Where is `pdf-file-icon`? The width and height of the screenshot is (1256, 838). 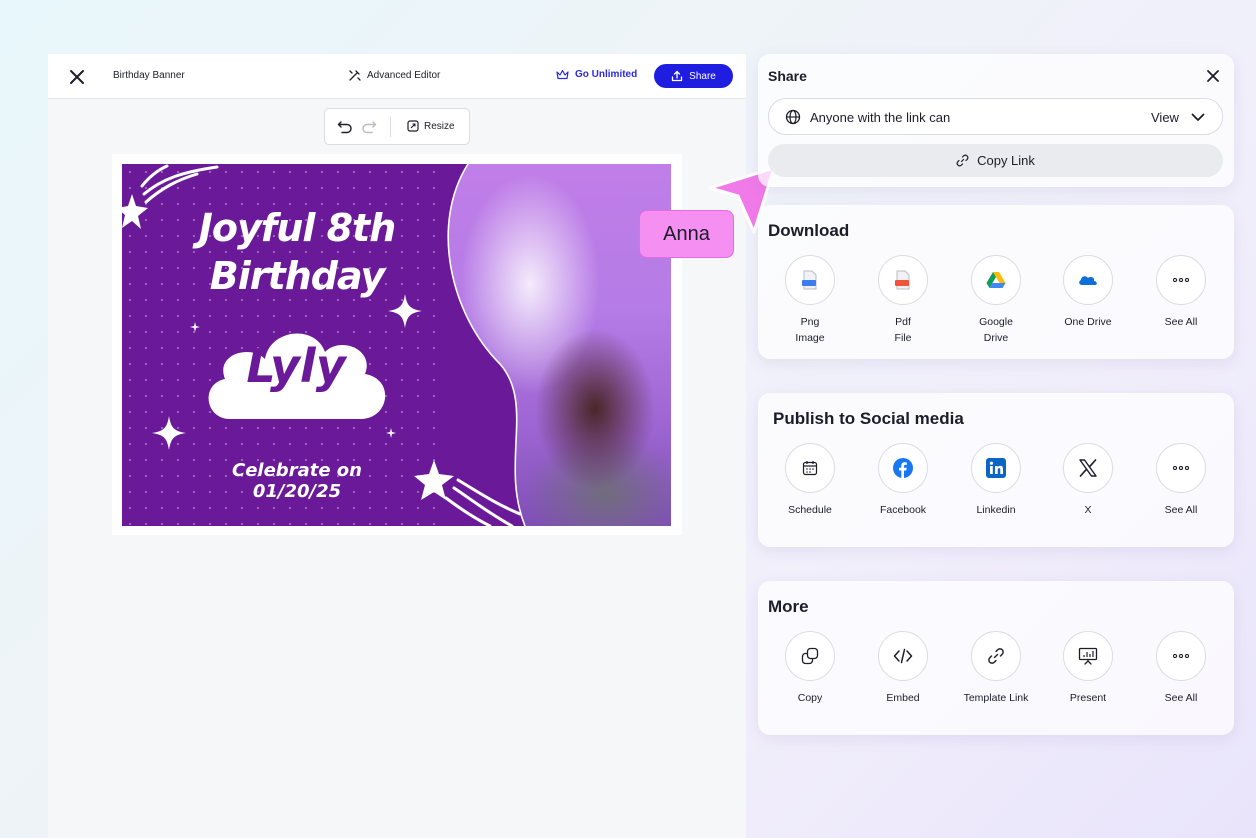 pdf-file-icon is located at coordinates (902, 280).